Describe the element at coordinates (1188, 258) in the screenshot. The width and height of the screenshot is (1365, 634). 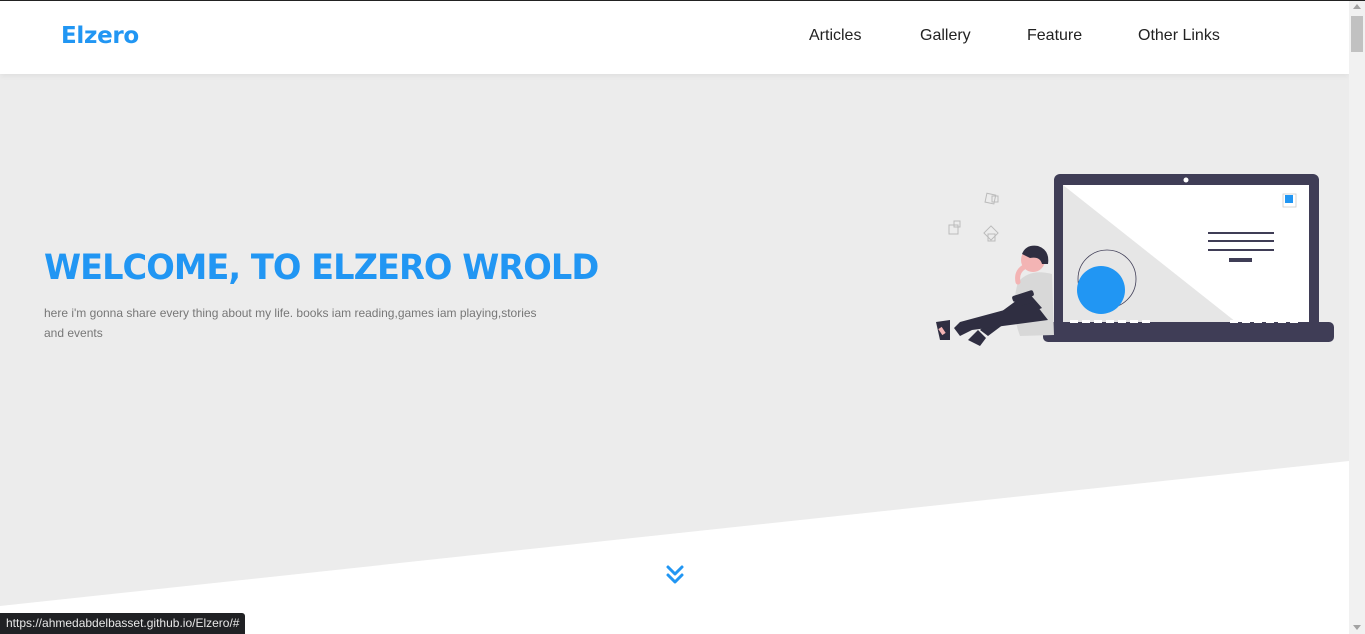
I see `laptop` at that location.